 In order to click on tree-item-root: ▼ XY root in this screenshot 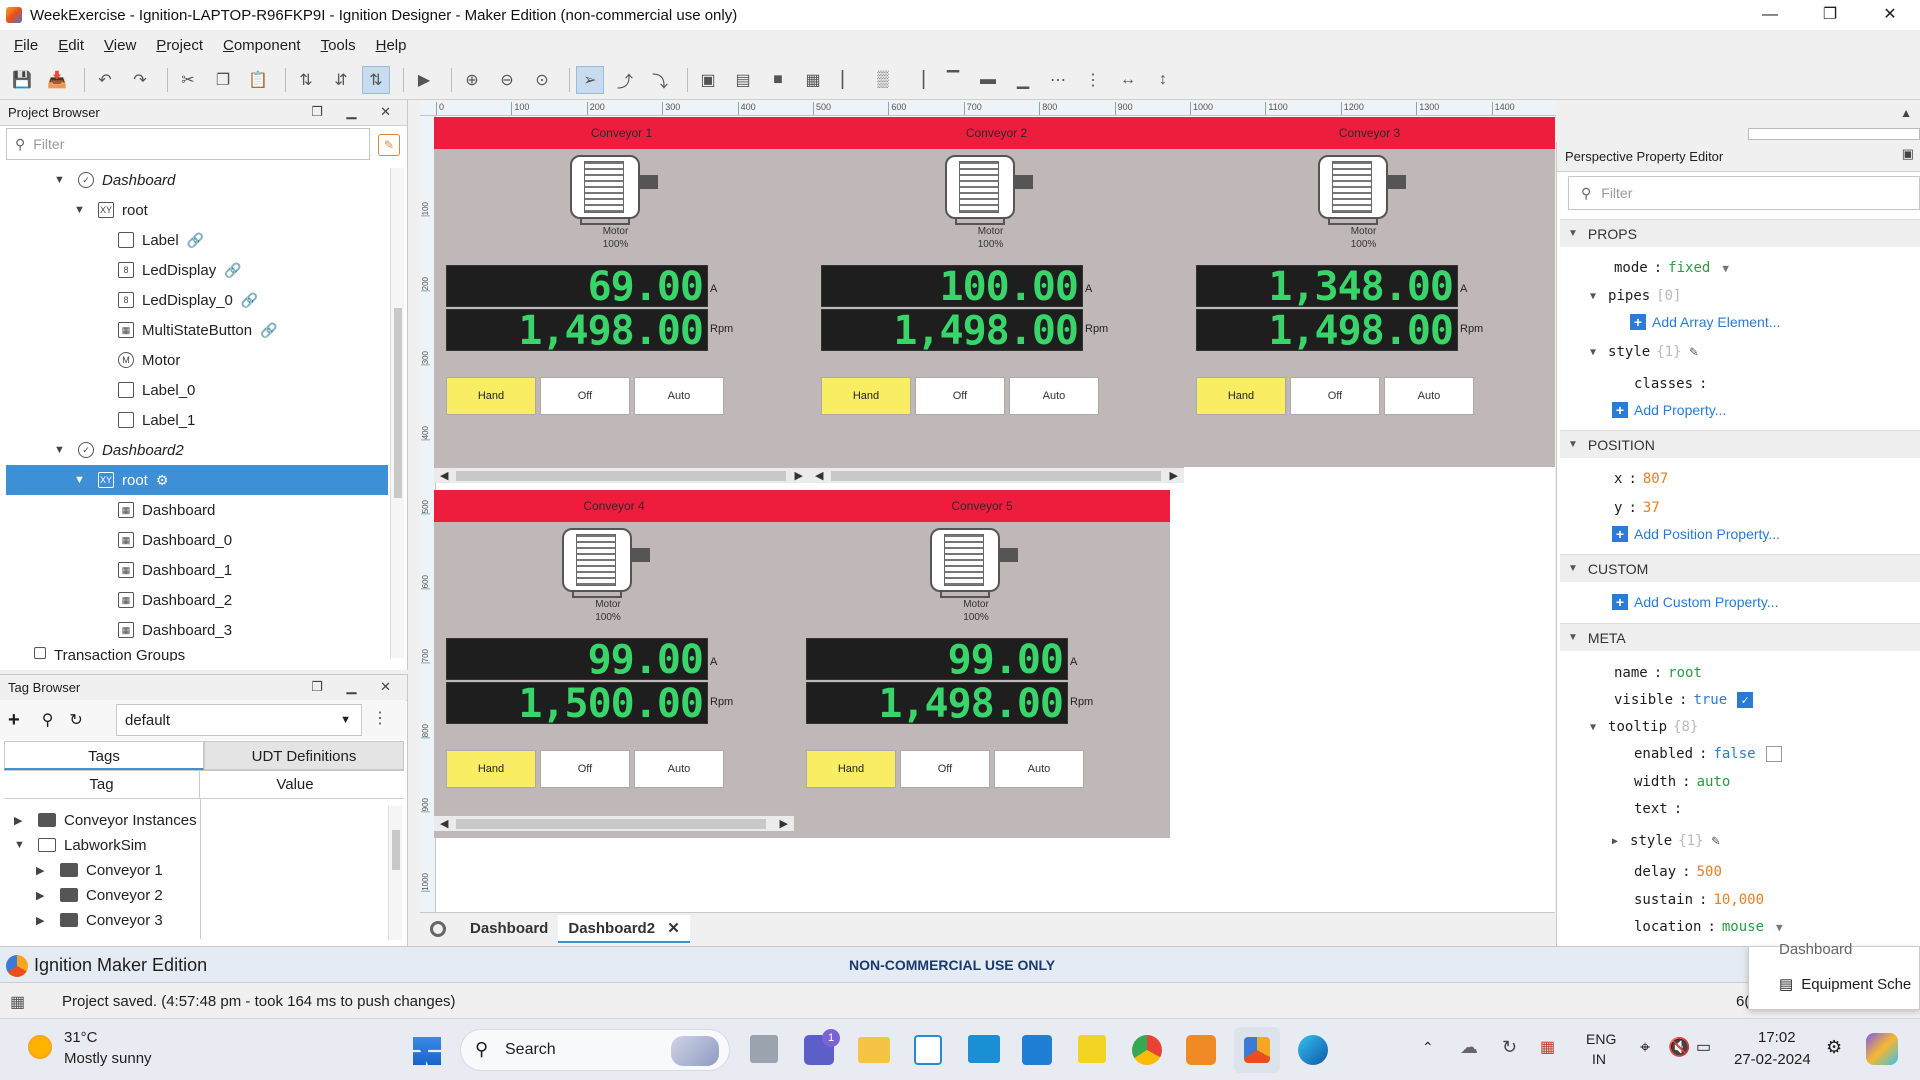, I will do `click(194, 210)`.